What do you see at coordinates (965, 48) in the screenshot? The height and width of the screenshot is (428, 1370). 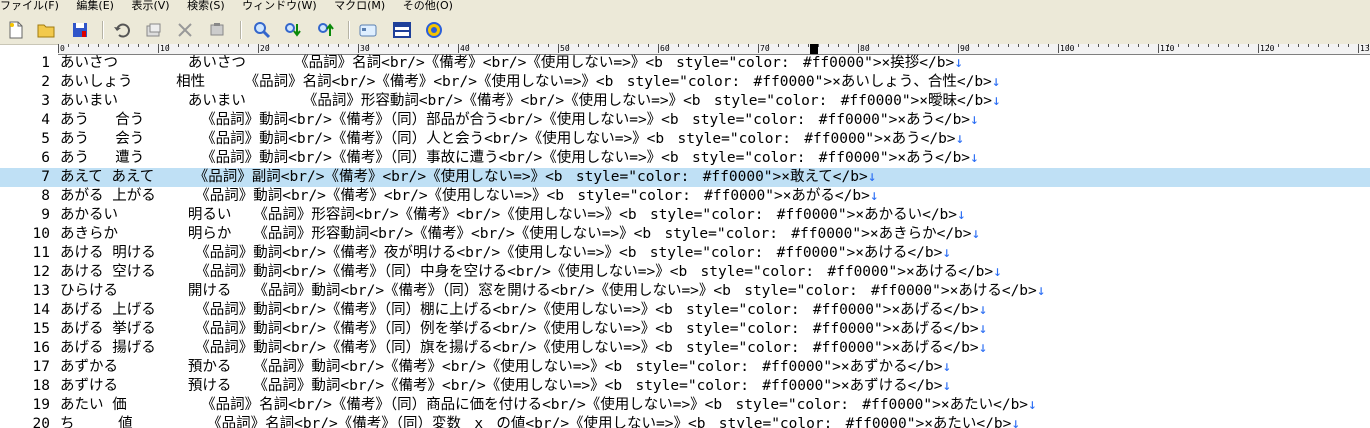 I see `ruler-number: 90` at bounding box center [965, 48].